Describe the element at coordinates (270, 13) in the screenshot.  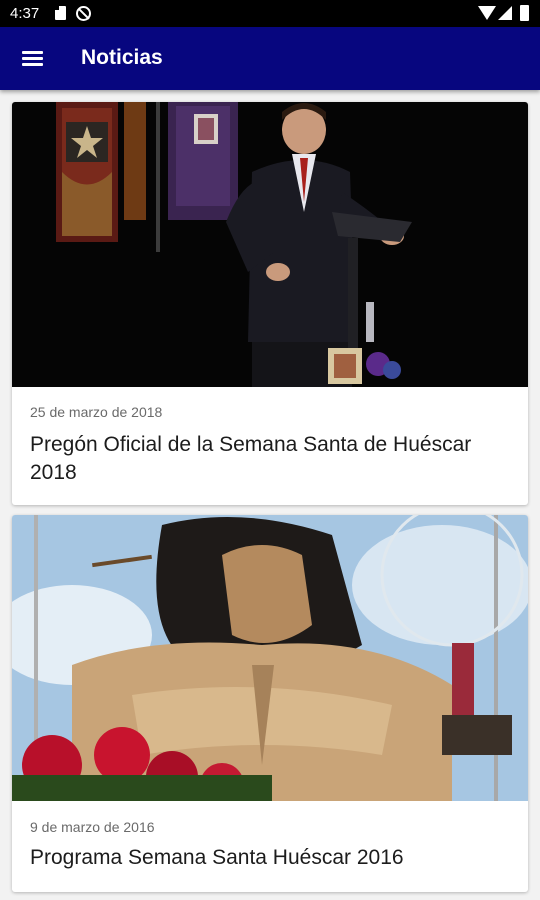
I see `status-bar: 4:37` at that location.